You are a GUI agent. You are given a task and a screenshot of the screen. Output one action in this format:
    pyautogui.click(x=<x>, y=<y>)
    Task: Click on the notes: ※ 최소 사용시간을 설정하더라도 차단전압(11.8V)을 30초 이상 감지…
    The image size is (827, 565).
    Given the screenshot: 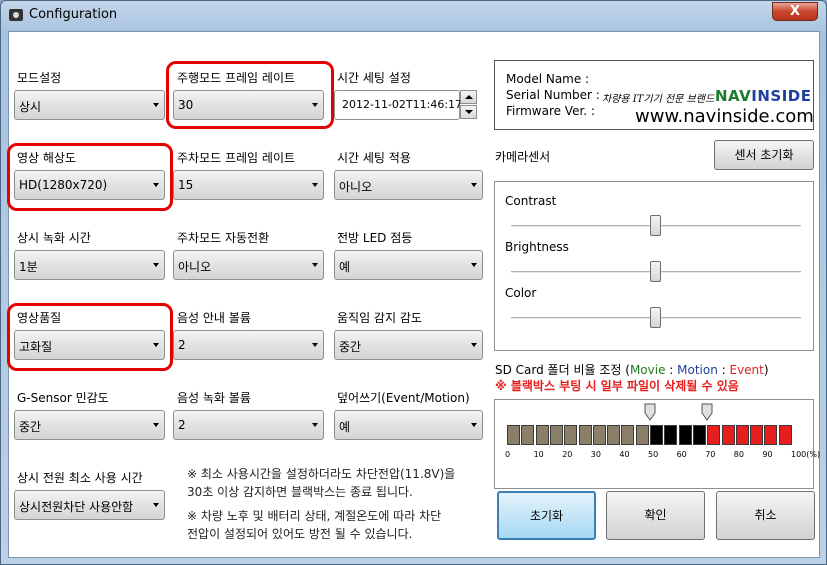 What is the action you would take?
    pyautogui.click(x=321, y=504)
    